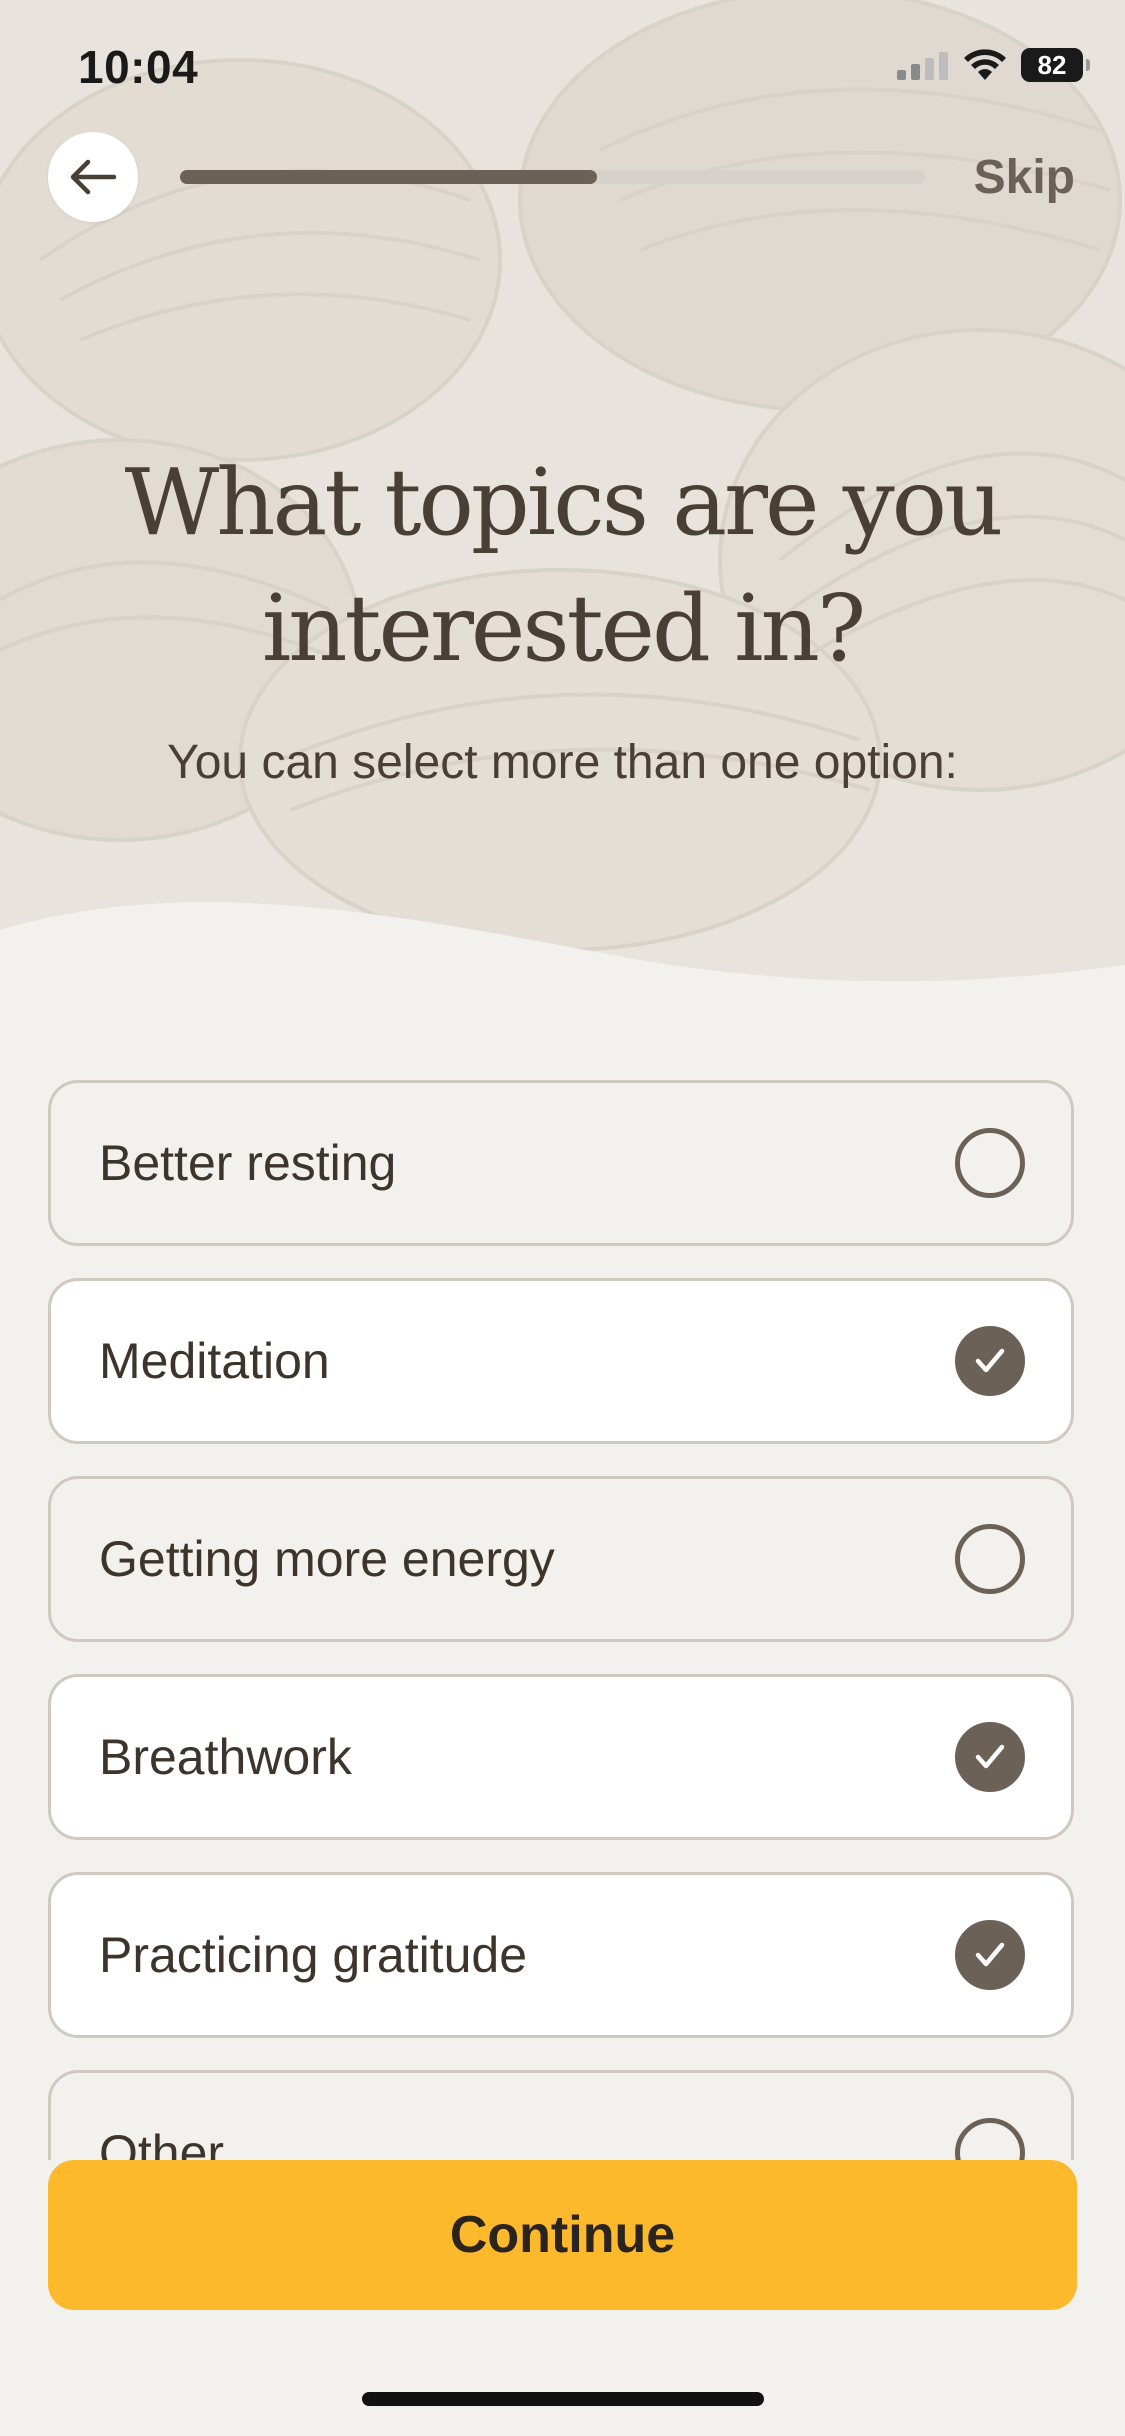 The image size is (1125, 2436). What do you see at coordinates (985, 64) in the screenshot?
I see `wifi-icon` at bounding box center [985, 64].